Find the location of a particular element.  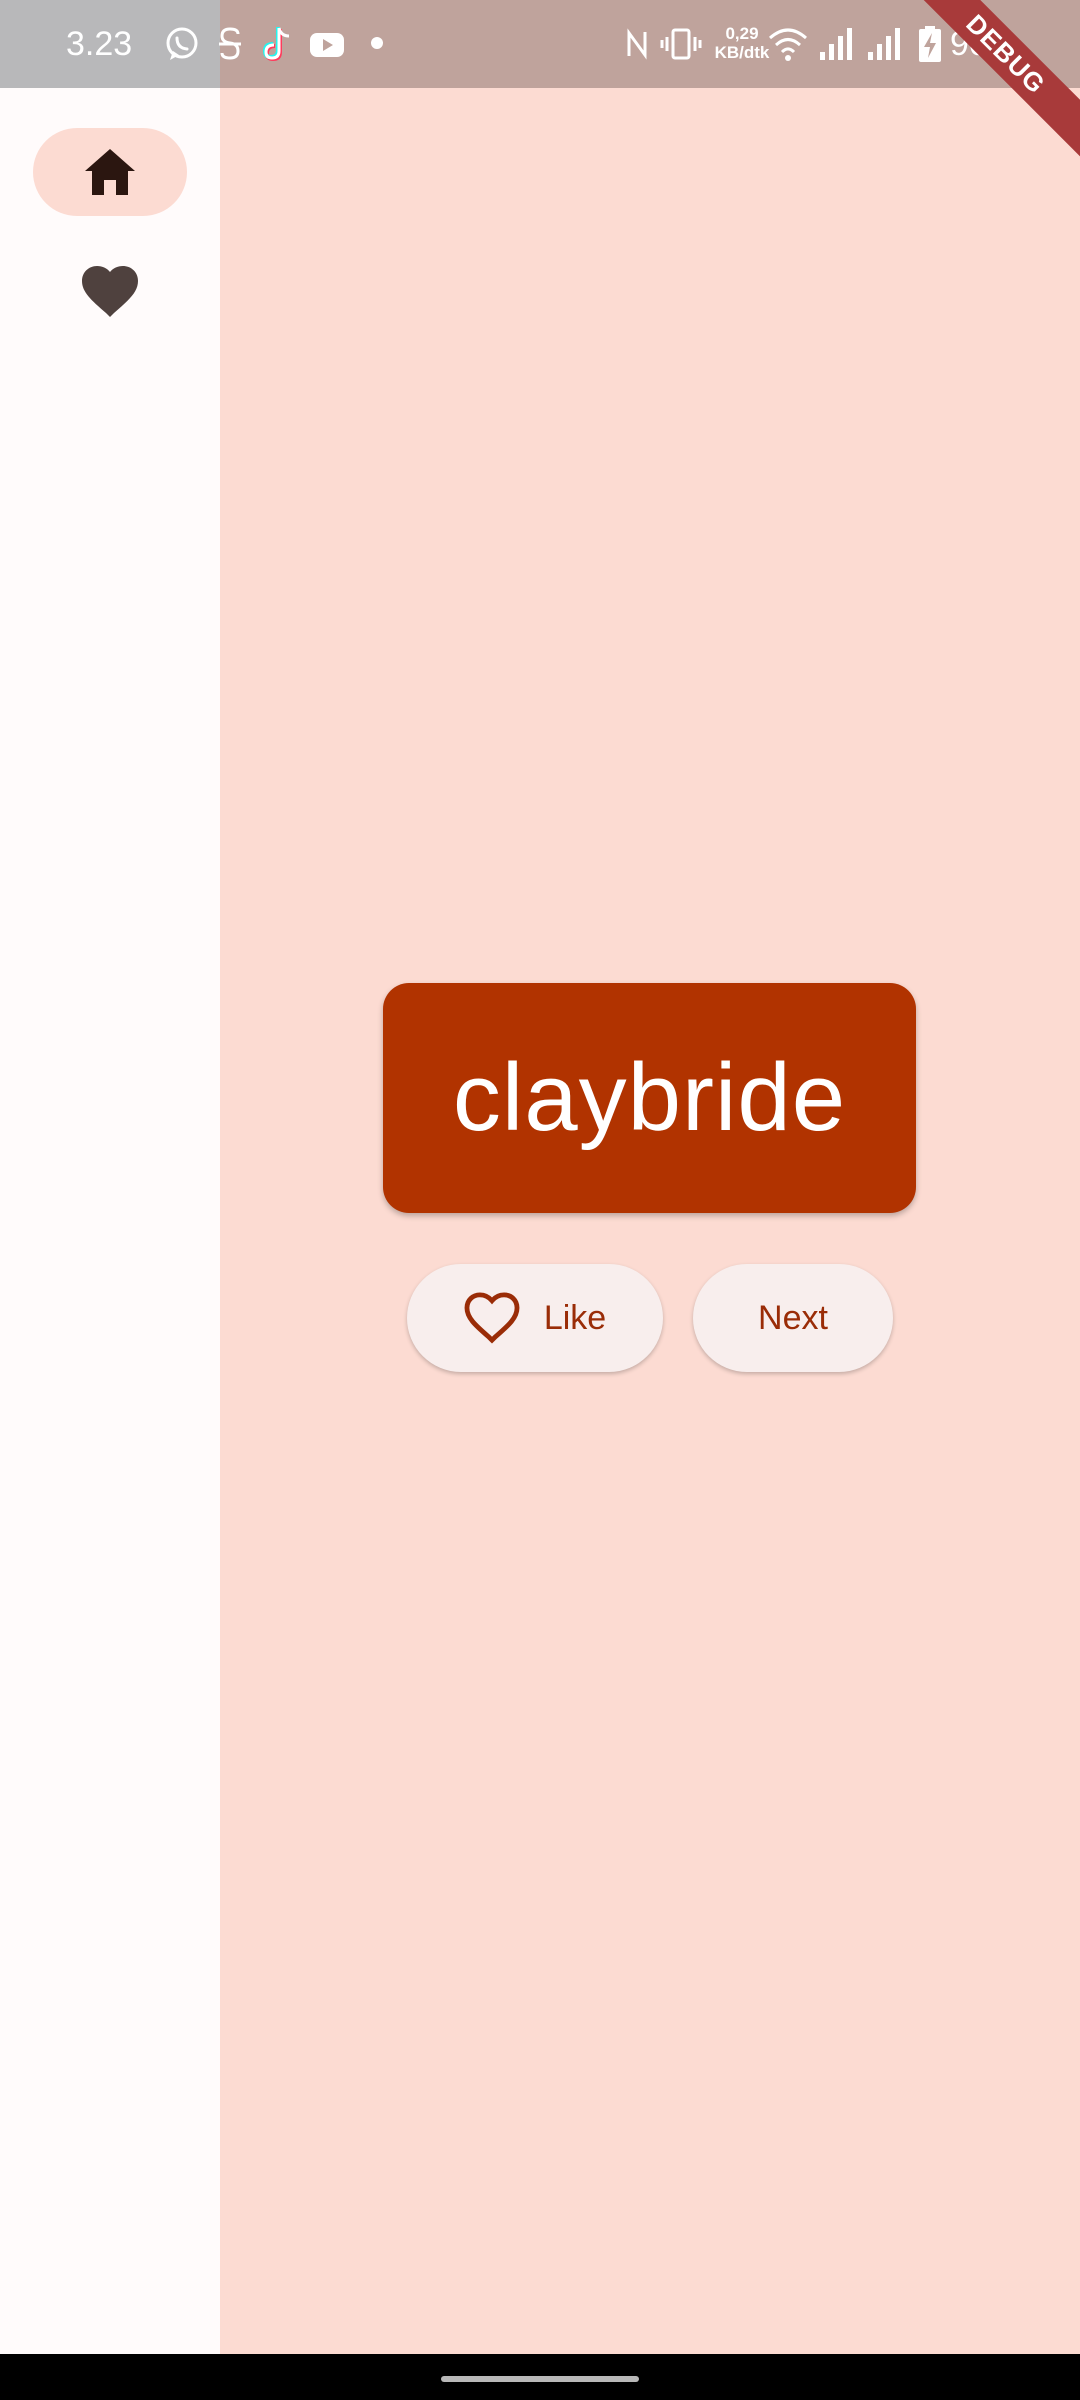

net-speed-unit: KB/dtk is located at coordinates (742, 52).